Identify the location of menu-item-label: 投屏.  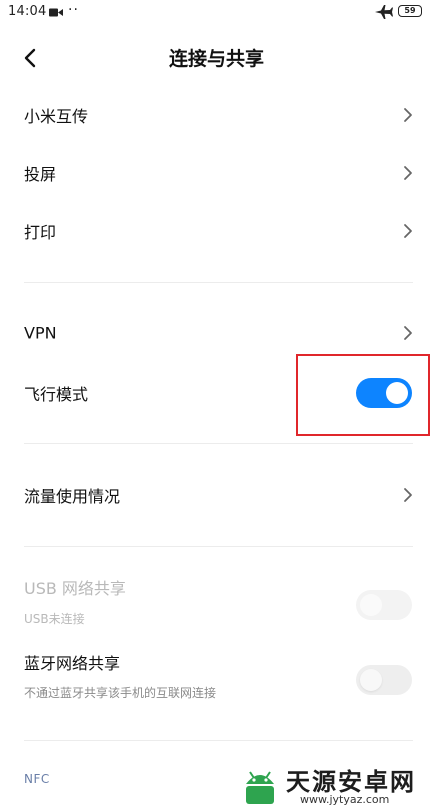
(40, 174).